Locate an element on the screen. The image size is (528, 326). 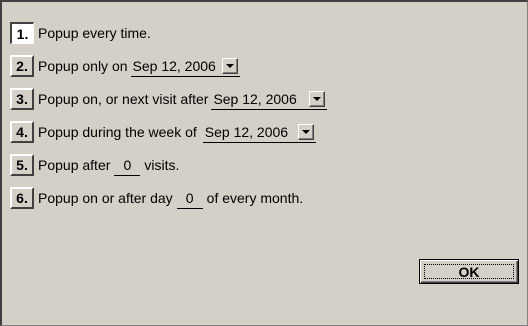
option-5-button: 5. is located at coordinates (22, 165).